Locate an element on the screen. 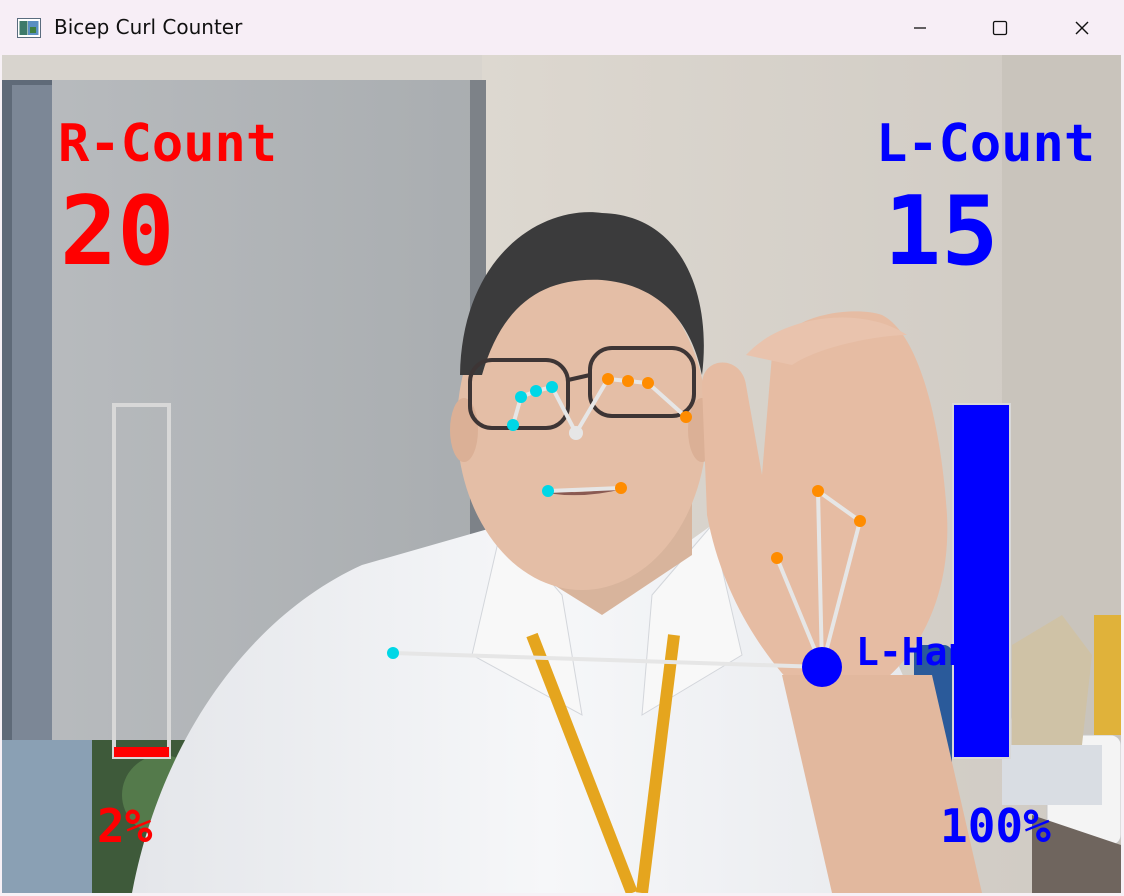 This screenshot has height=896, width=1124. left-progress-bar-fill is located at coordinates (981, 581).